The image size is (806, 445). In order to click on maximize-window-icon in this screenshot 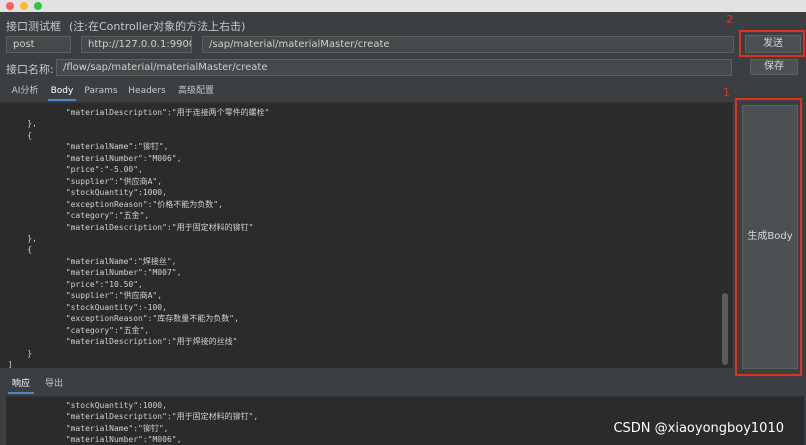, I will do `click(38, 6)`.